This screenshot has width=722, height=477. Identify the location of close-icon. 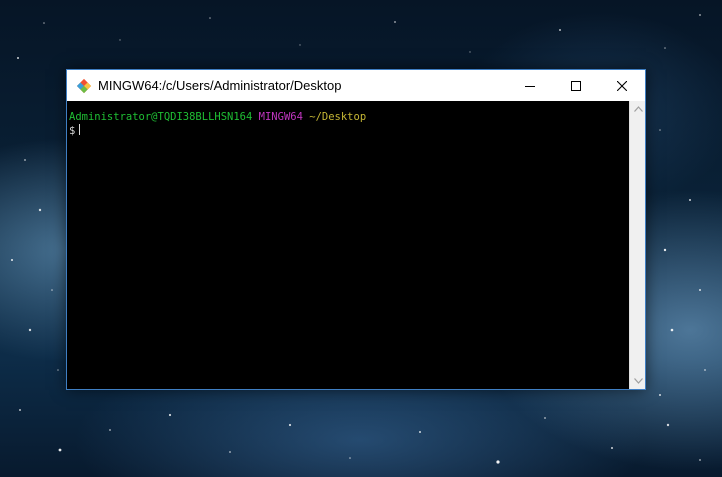
(622, 85).